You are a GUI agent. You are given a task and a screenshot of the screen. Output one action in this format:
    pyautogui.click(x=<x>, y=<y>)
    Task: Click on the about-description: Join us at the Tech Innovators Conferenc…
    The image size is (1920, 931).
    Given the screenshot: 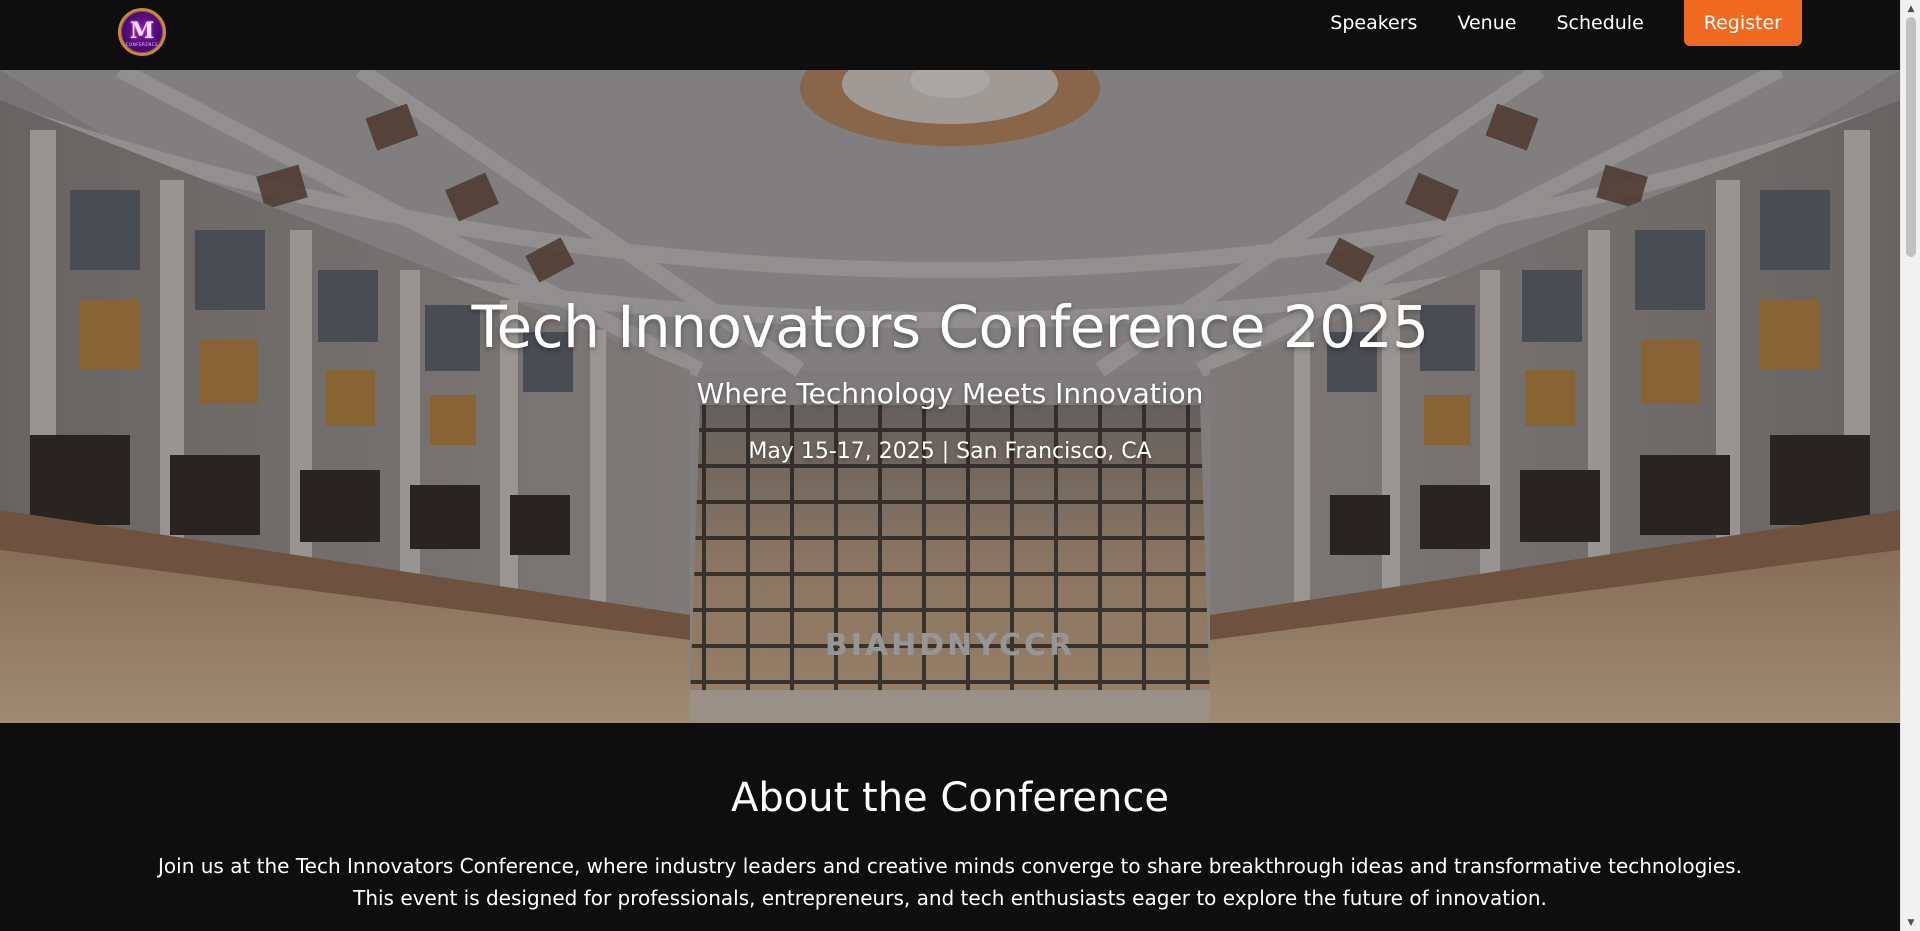 What is the action you would take?
    pyautogui.click(x=950, y=882)
    